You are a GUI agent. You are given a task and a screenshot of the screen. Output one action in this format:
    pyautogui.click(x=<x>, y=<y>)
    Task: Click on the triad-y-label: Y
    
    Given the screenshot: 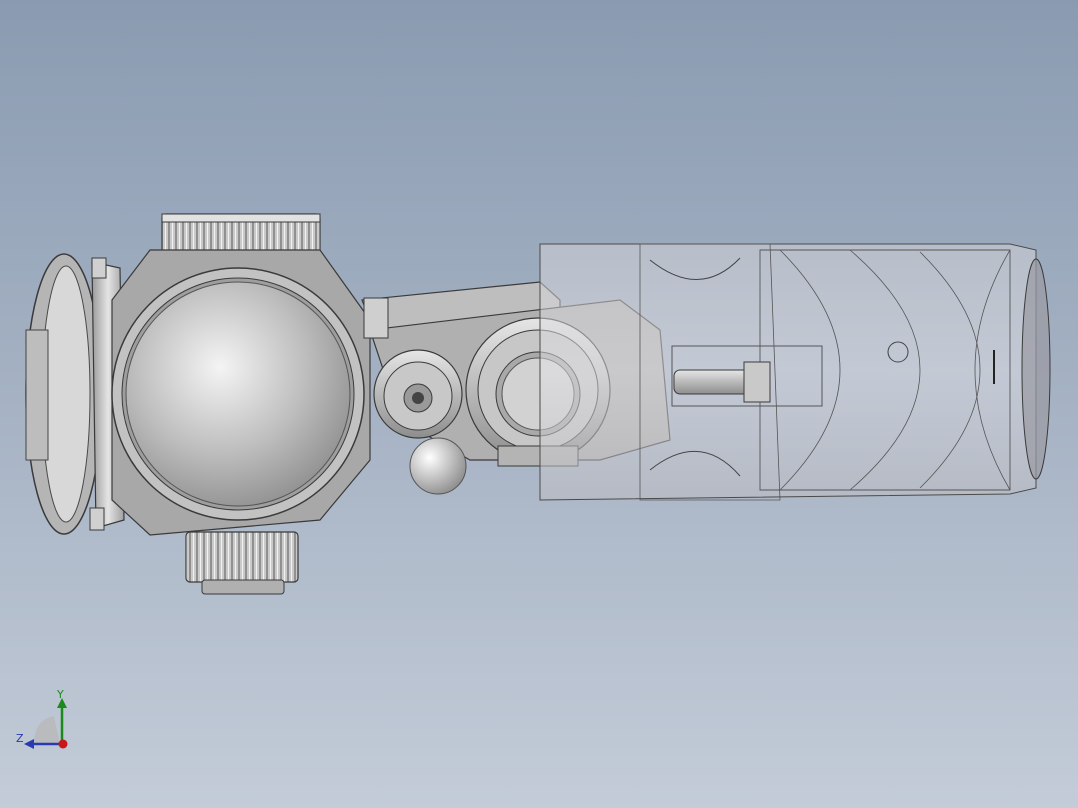 What is the action you would take?
    pyautogui.click(x=60, y=694)
    